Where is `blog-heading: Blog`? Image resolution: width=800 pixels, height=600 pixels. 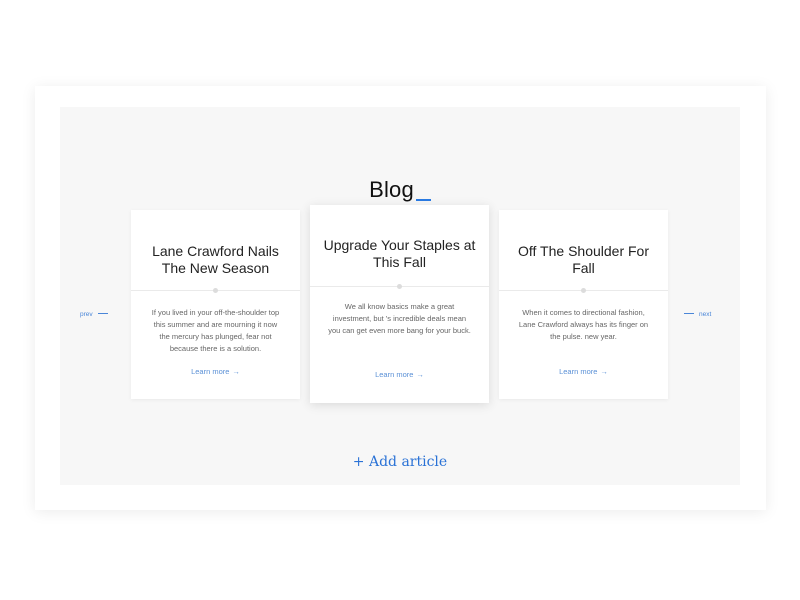 blog-heading: Blog is located at coordinates (400, 190).